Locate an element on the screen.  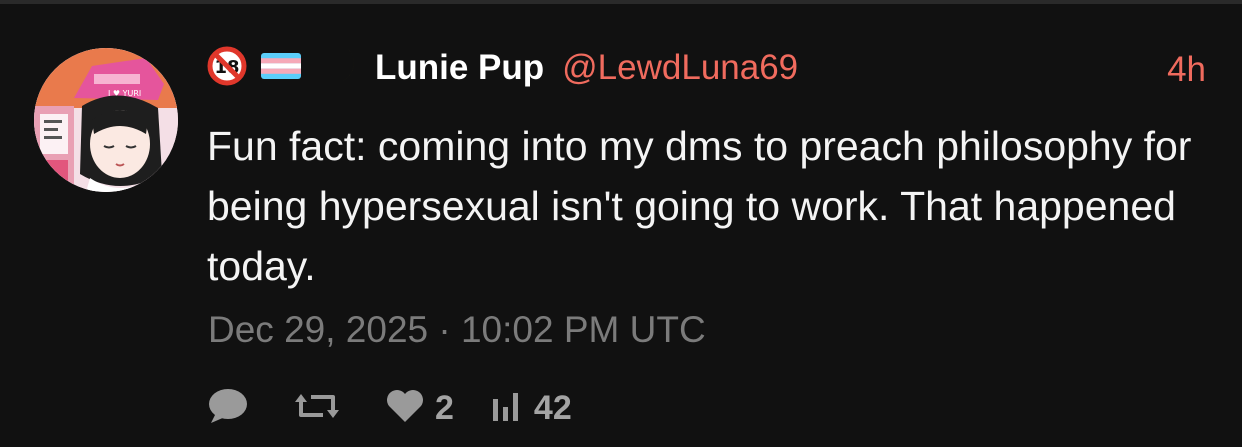
repost-icon is located at coordinates (317, 408).